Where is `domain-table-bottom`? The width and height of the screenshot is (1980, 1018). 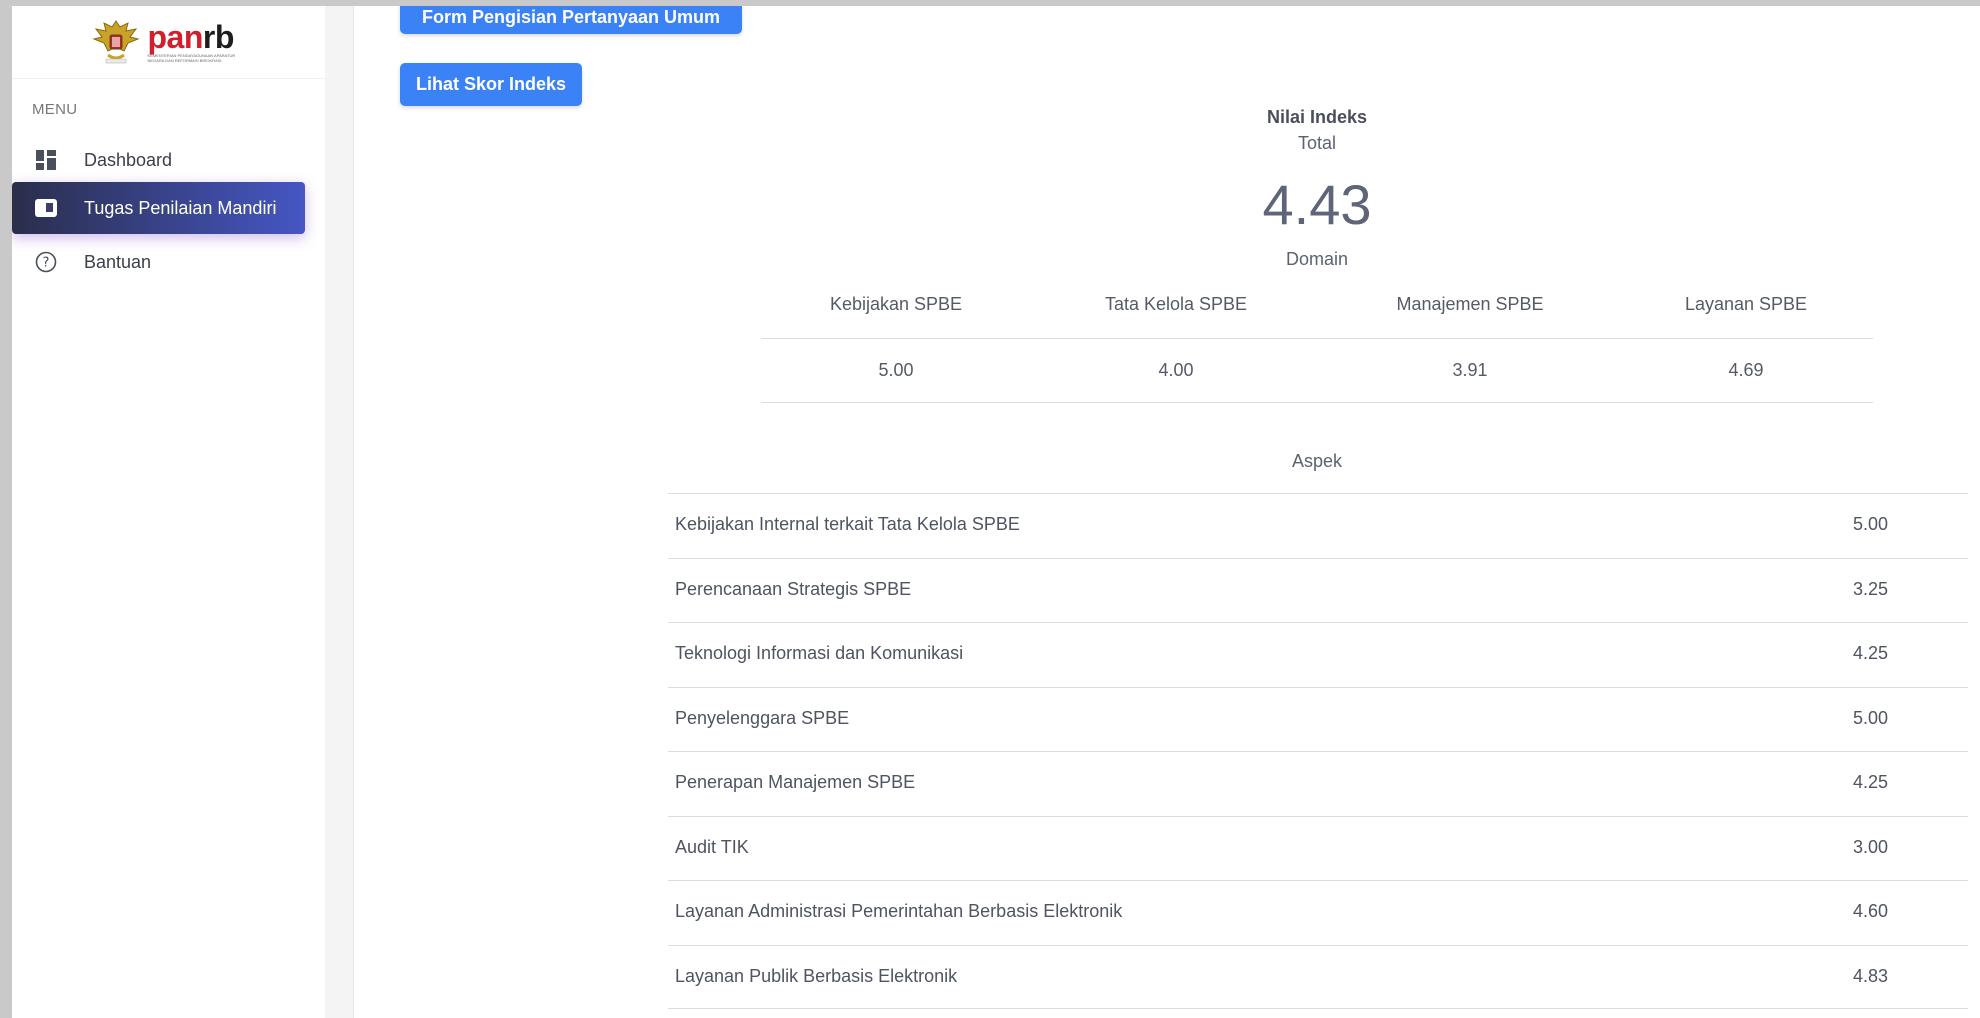
domain-table-bottom is located at coordinates (1317, 402).